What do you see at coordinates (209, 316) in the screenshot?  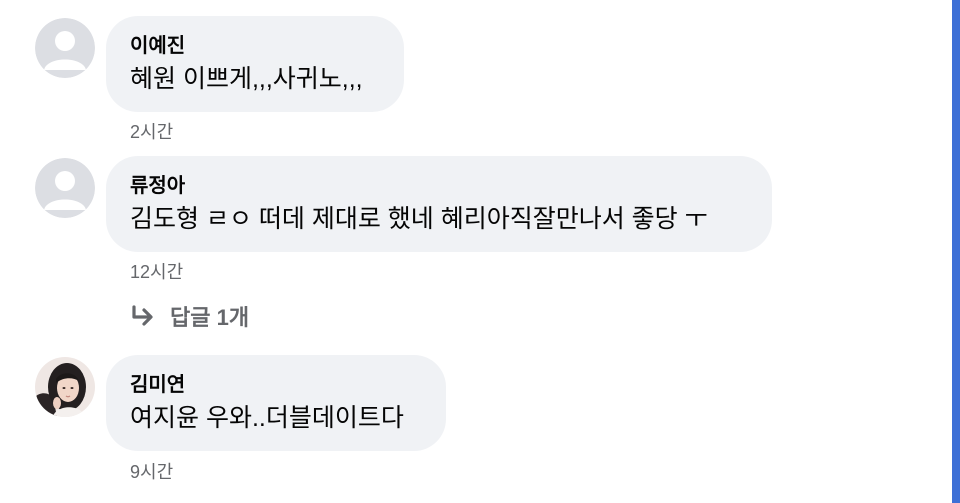 I see `view-replies-label: 답글 1개` at bounding box center [209, 316].